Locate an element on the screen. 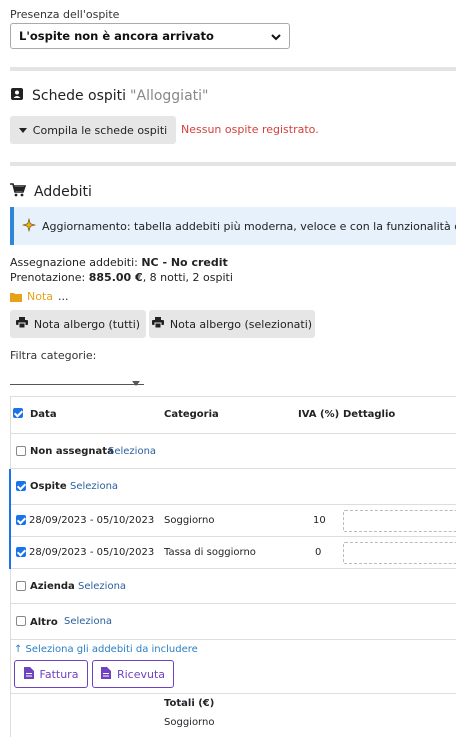  invoice-button: Fattura is located at coordinates (51, 674).